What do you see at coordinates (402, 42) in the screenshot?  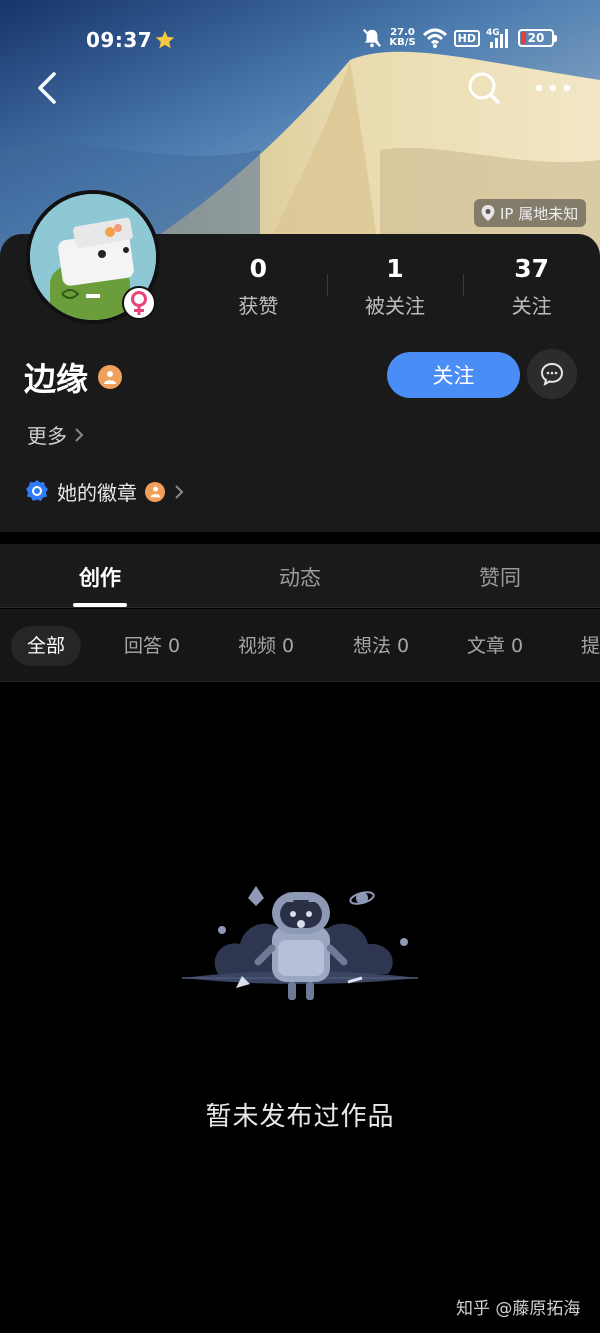 I see `net-speed-unit: KB/S` at bounding box center [402, 42].